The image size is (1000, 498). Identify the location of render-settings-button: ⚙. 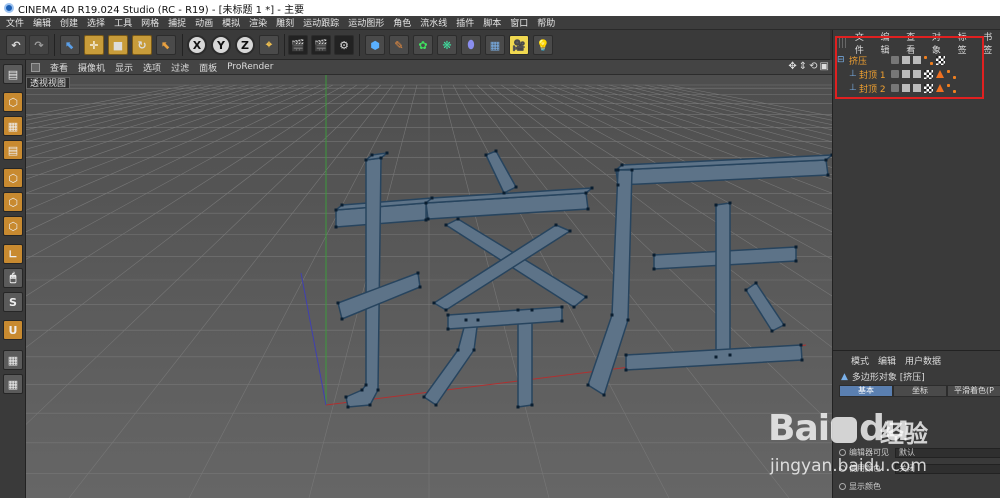
(344, 45).